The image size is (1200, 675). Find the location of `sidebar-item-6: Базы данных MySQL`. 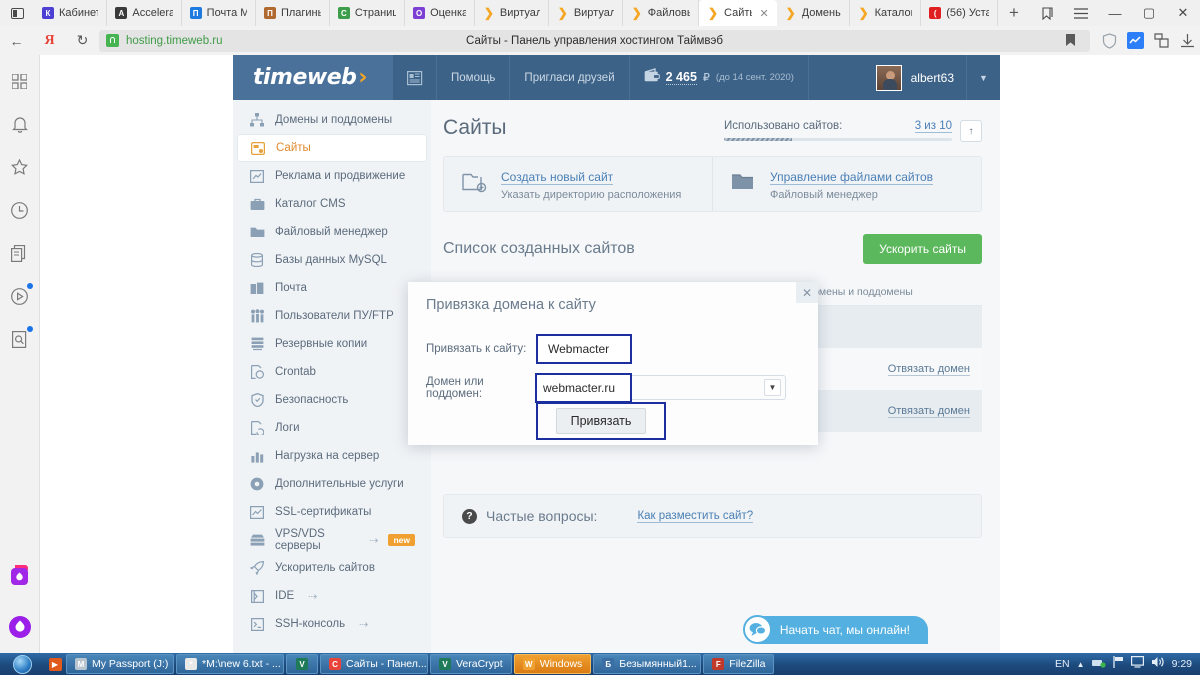

sidebar-item-6: Базы данных MySQL is located at coordinates (332, 260).